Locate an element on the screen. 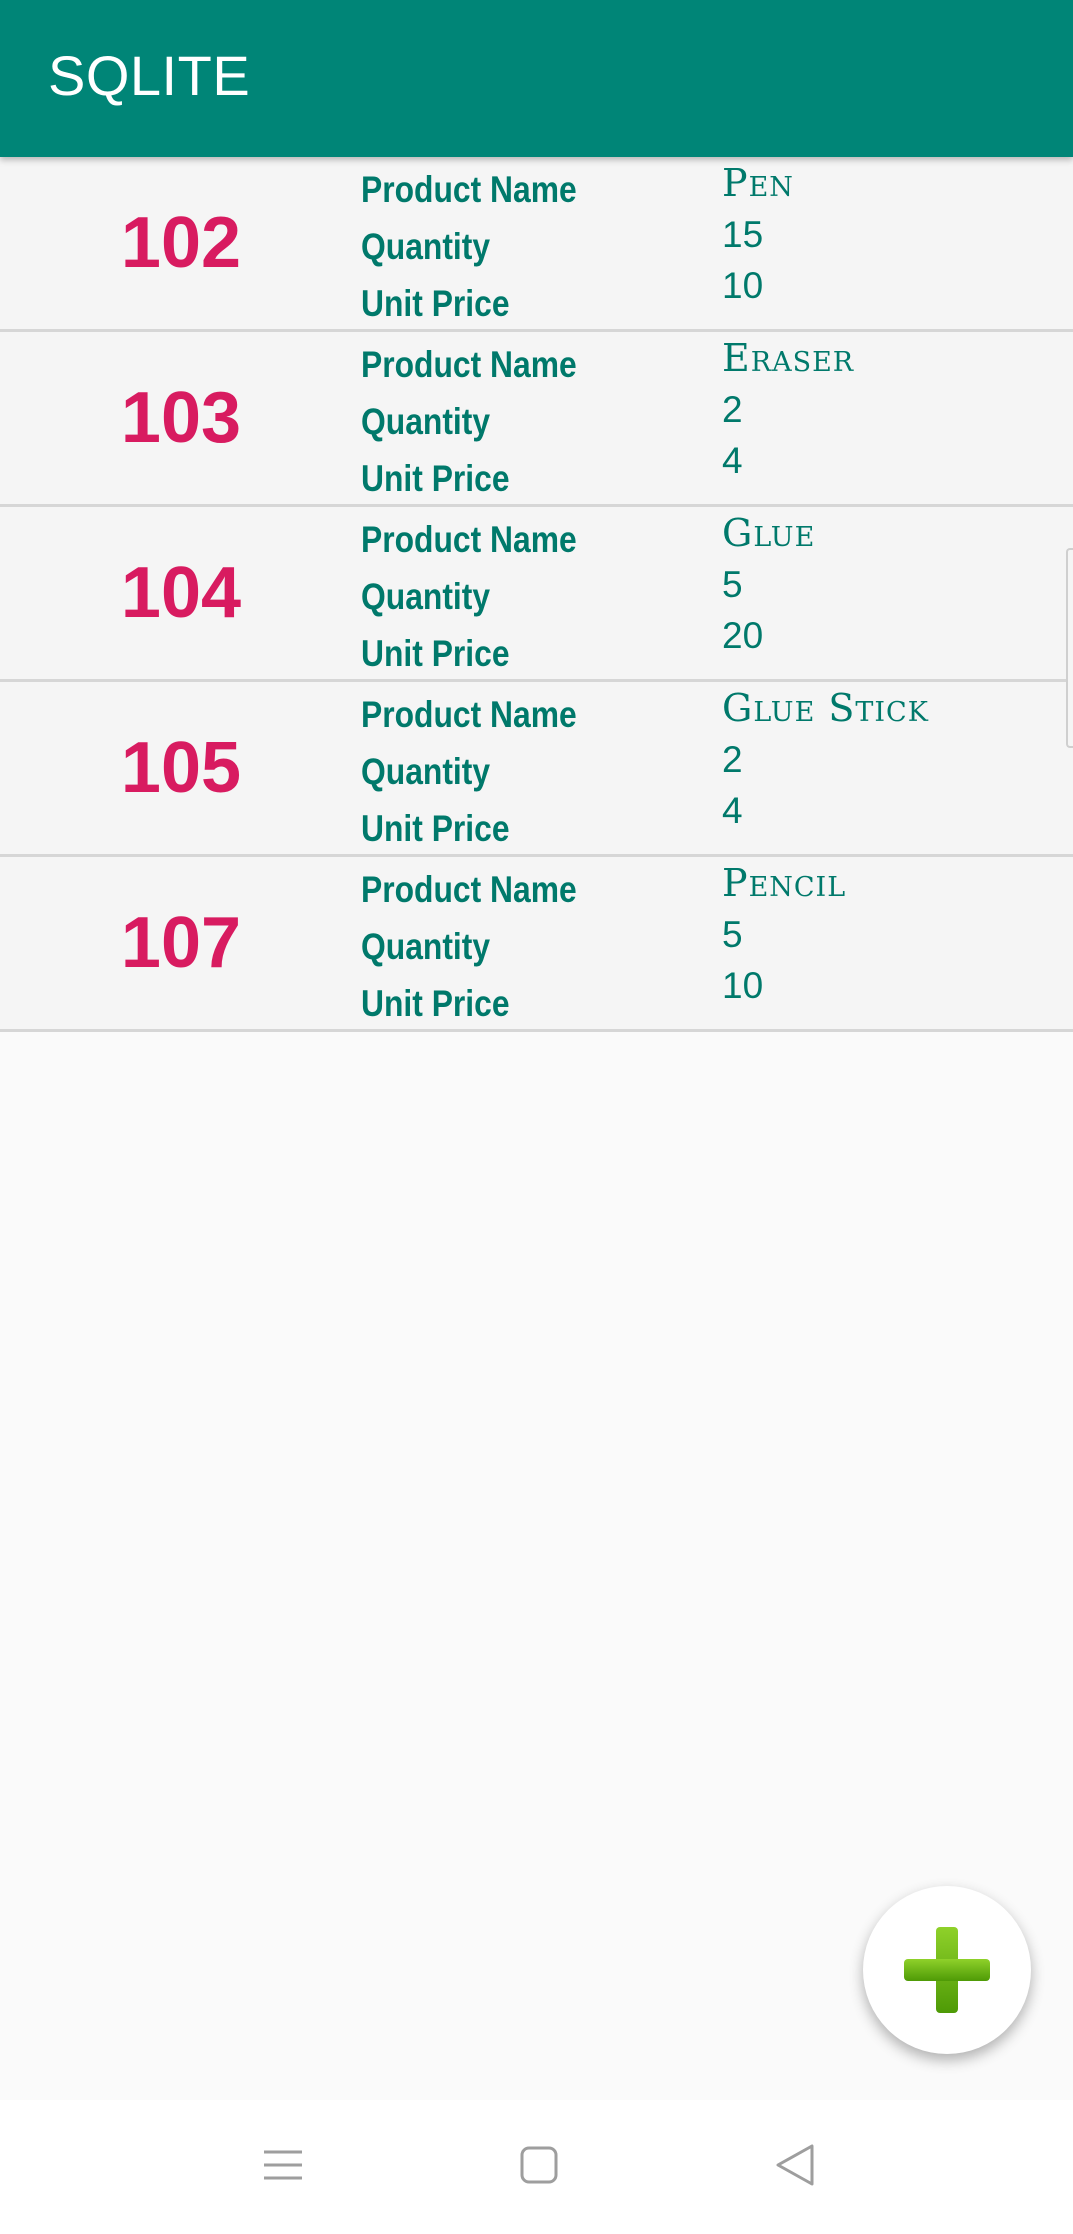  field-values: Glue 5 20 is located at coordinates (768, 584).